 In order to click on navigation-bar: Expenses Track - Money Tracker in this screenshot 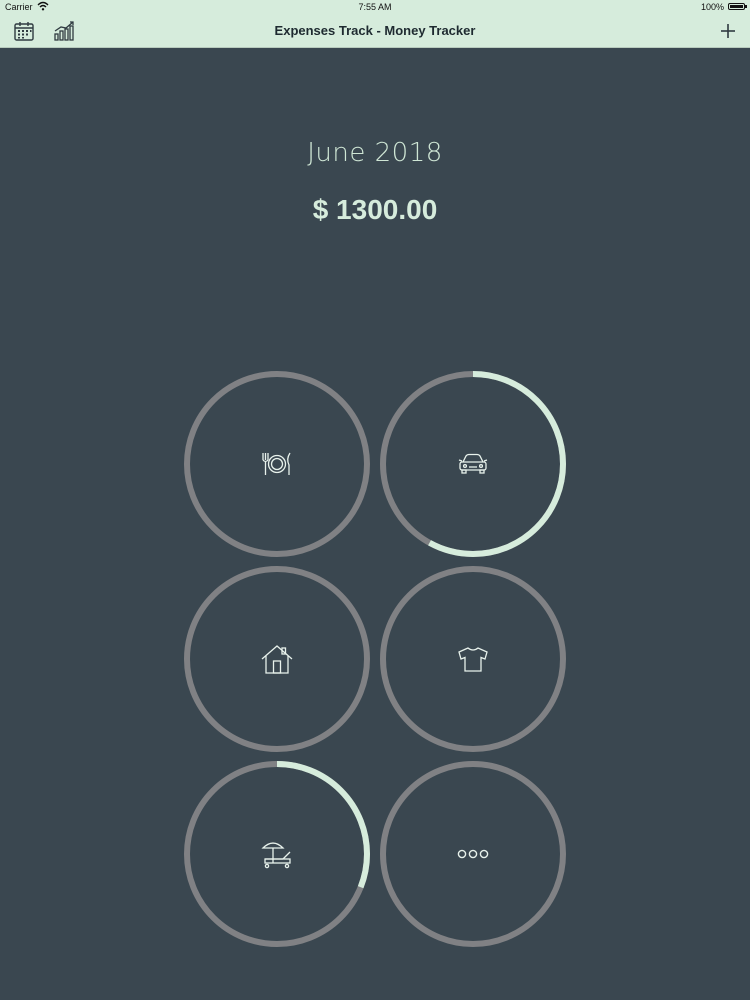, I will do `click(375, 31)`.